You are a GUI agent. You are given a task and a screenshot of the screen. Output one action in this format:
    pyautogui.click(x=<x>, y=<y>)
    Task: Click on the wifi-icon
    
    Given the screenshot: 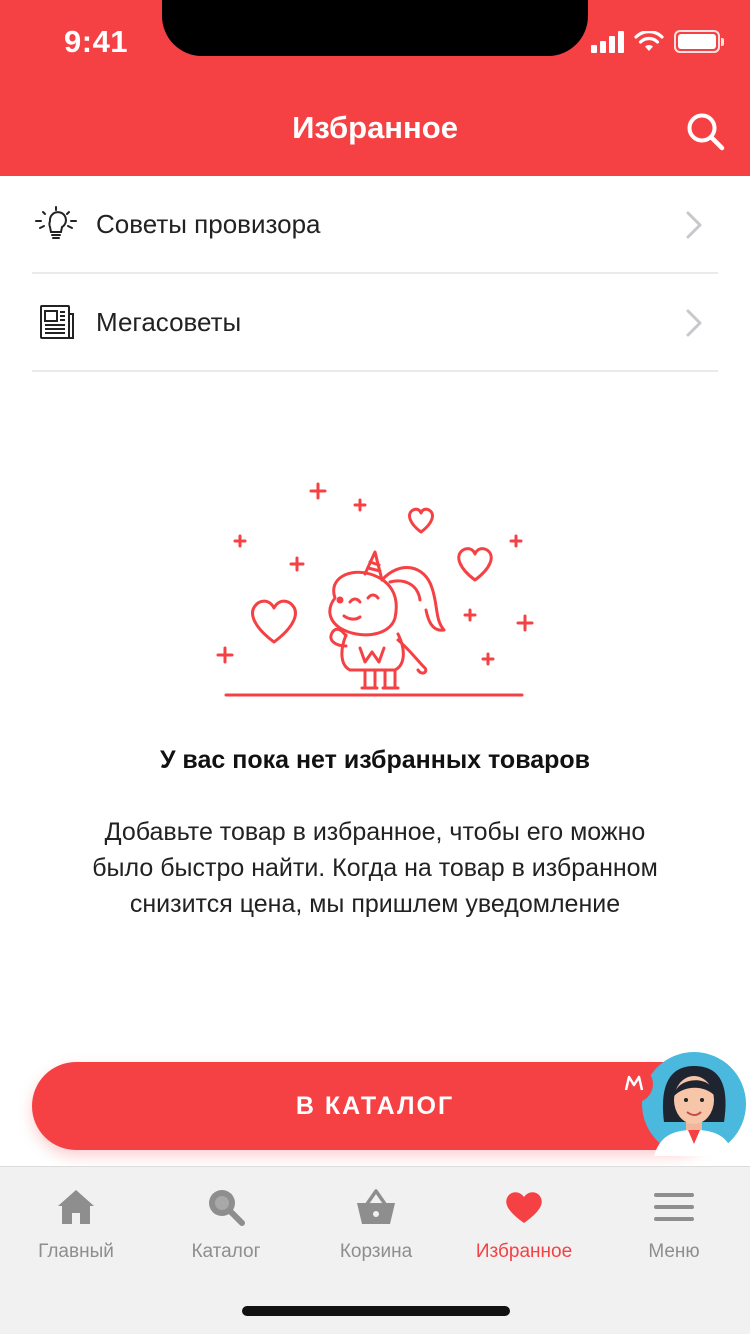 What is the action you would take?
    pyautogui.click(x=649, y=40)
    